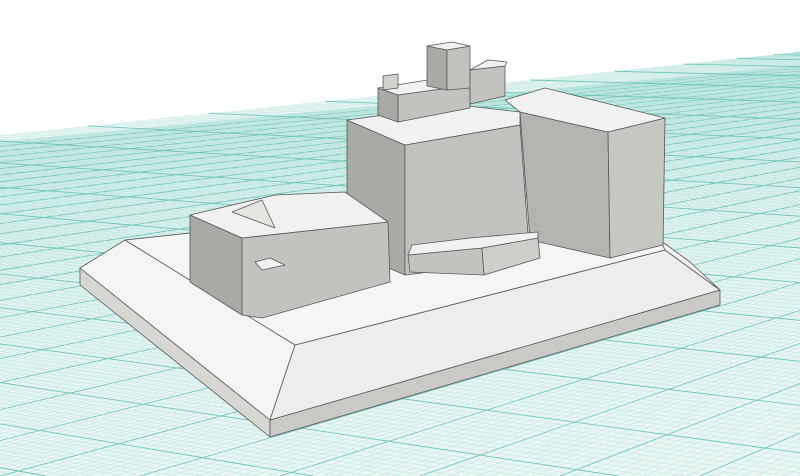 This screenshot has width=800, height=476. What do you see at coordinates (437, 68) in the screenshot?
I see `roof-tower-left-face` at bounding box center [437, 68].